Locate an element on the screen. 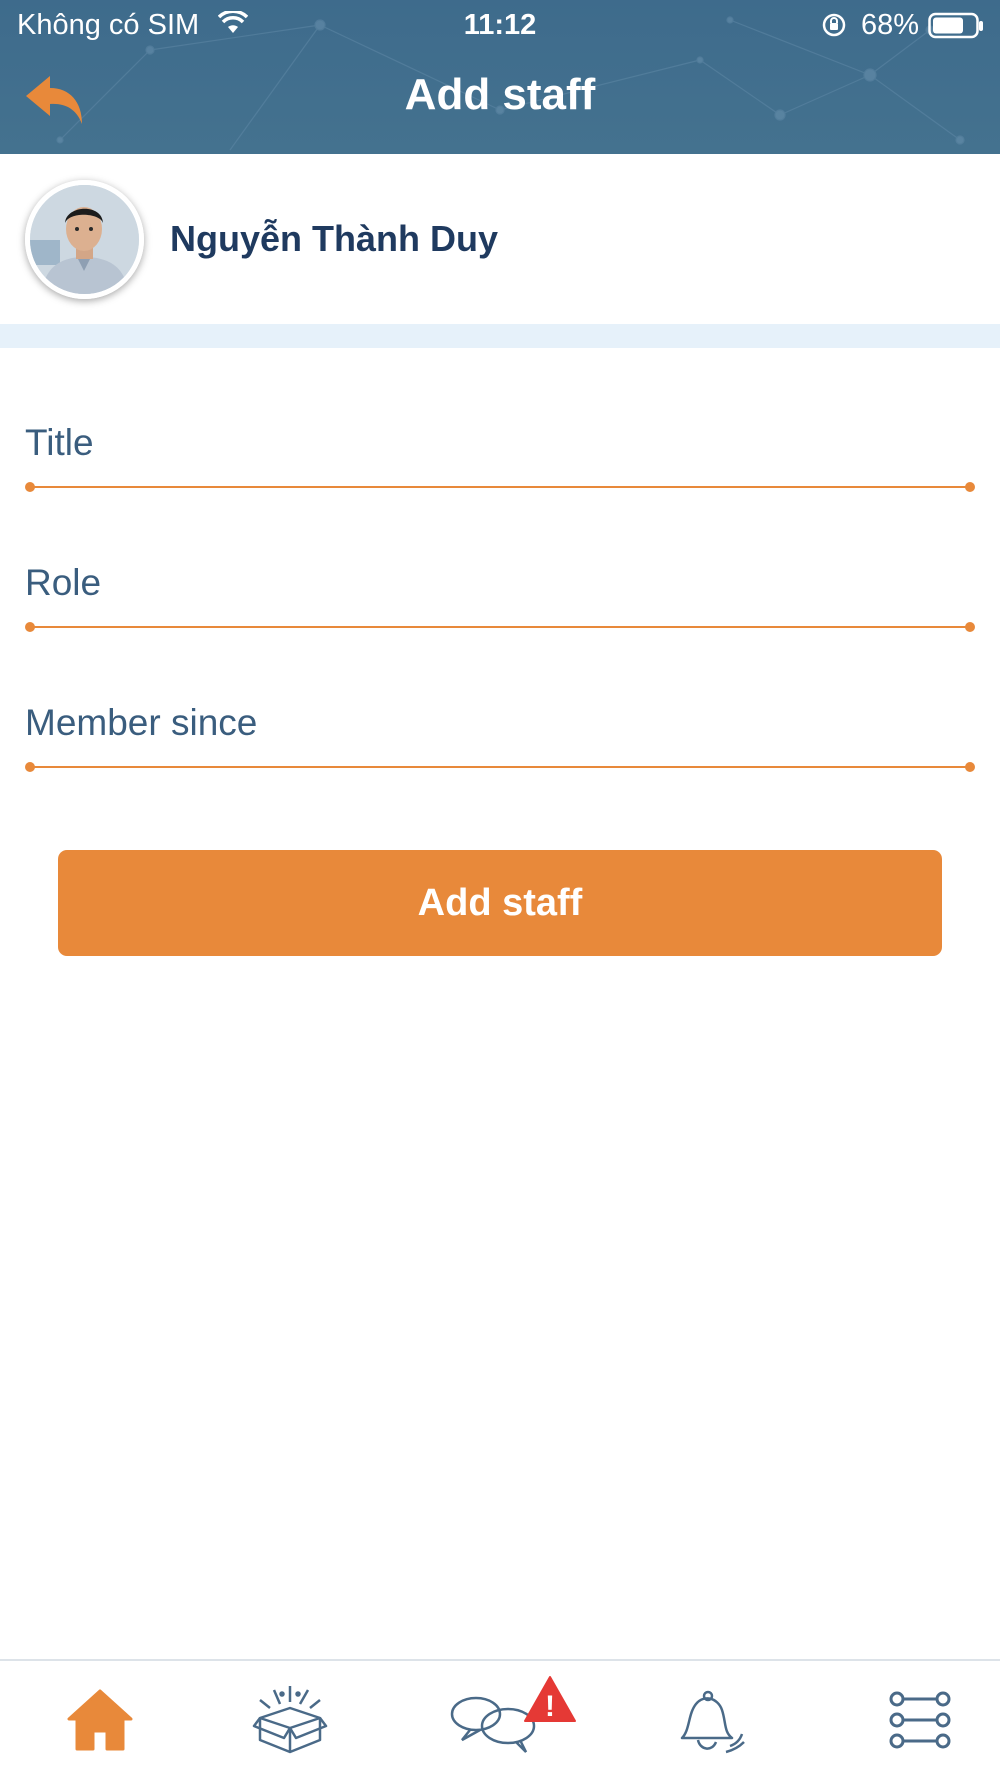 The image size is (1000, 1778). staff-profile: Nguyễn Thành Duy is located at coordinates (500, 239).